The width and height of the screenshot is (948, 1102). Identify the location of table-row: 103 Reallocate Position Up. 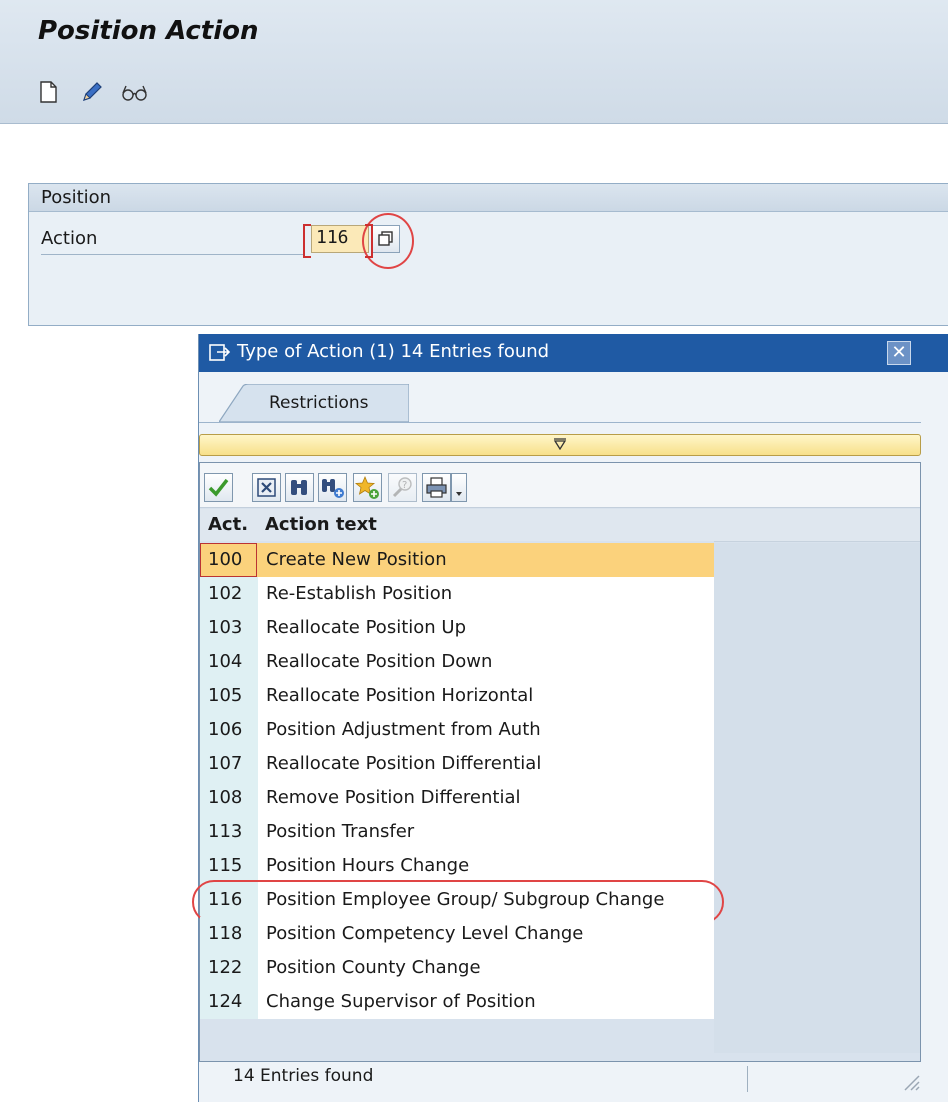
(457, 628).